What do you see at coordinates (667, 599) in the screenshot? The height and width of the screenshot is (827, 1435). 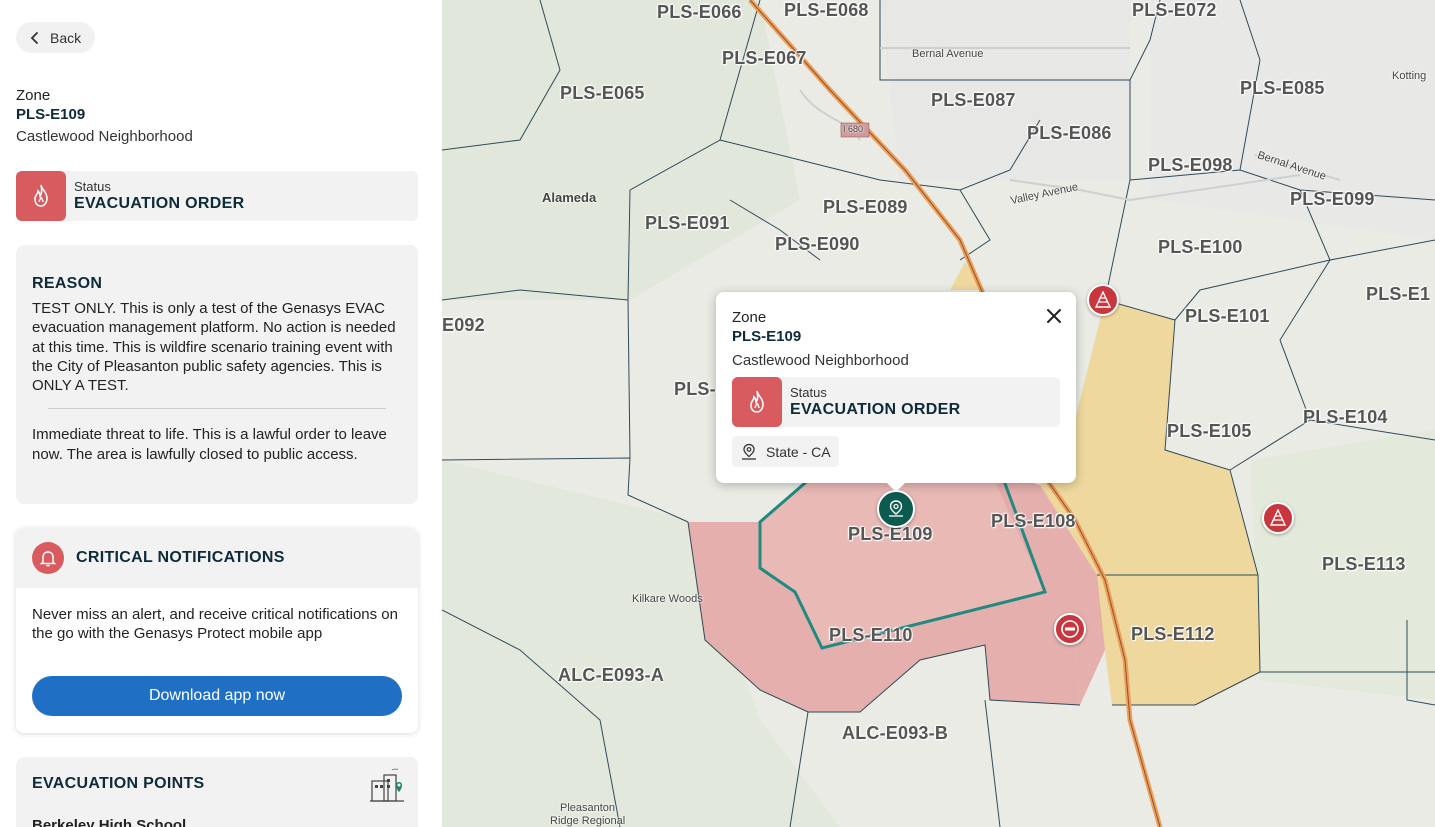 I see `place-label-kilkare-woods: Kilkare Woods` at bounding box center [667, 599].